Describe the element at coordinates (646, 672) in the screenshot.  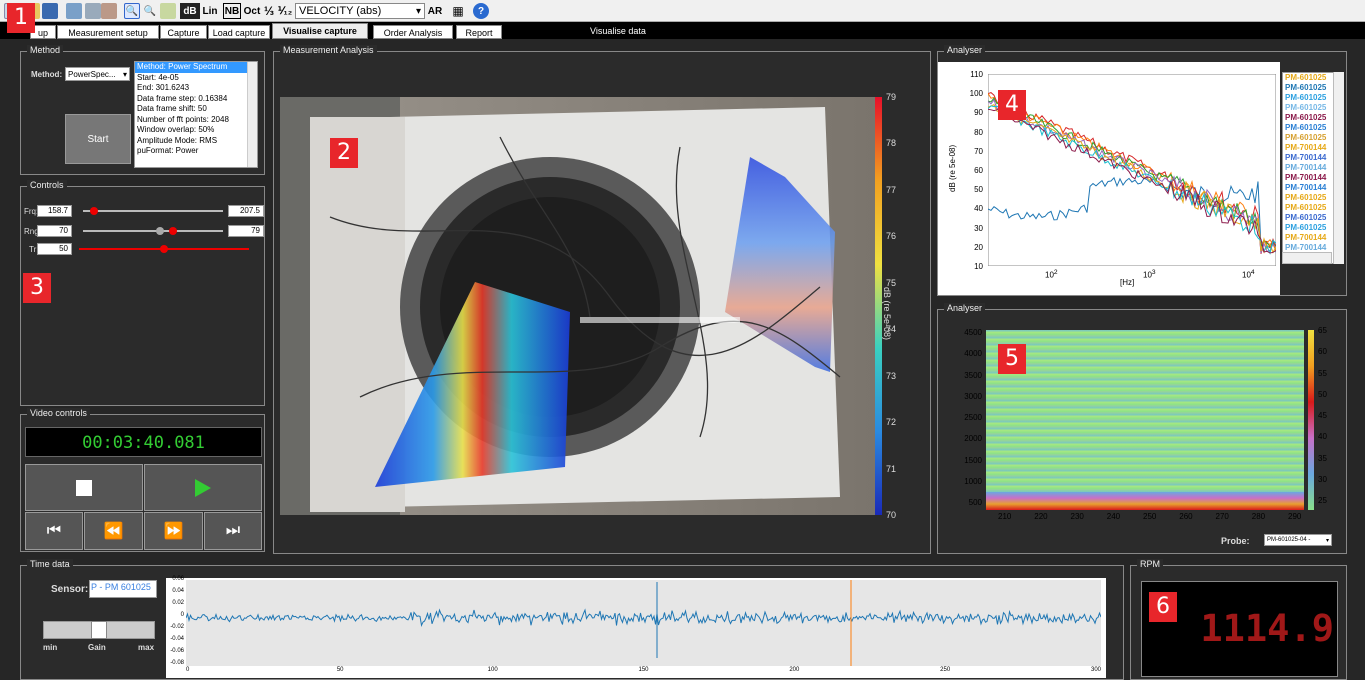
I see `time-x-ticks: 0 50 100 150 200 250 300` at that location.